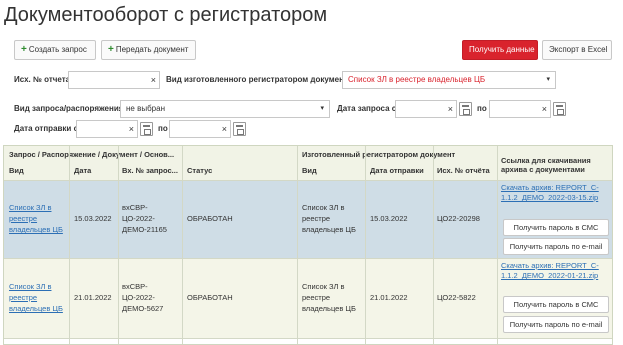 The height and width of the screenshot is (345, 623). What do you see at coordinates (42, 79) in the screenshot?
I see `report-number-label: Исх. № отчета` at bounding box center [42, 79].